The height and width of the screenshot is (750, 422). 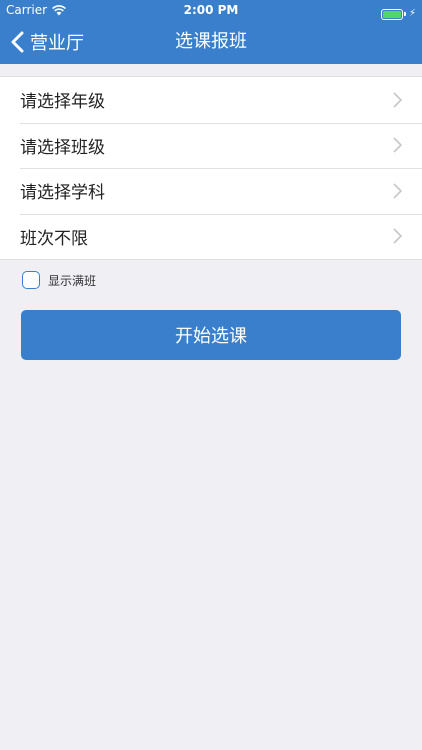 I want to click on nav-bar: 营业厅 选课报班, so click(x=211, y=42).